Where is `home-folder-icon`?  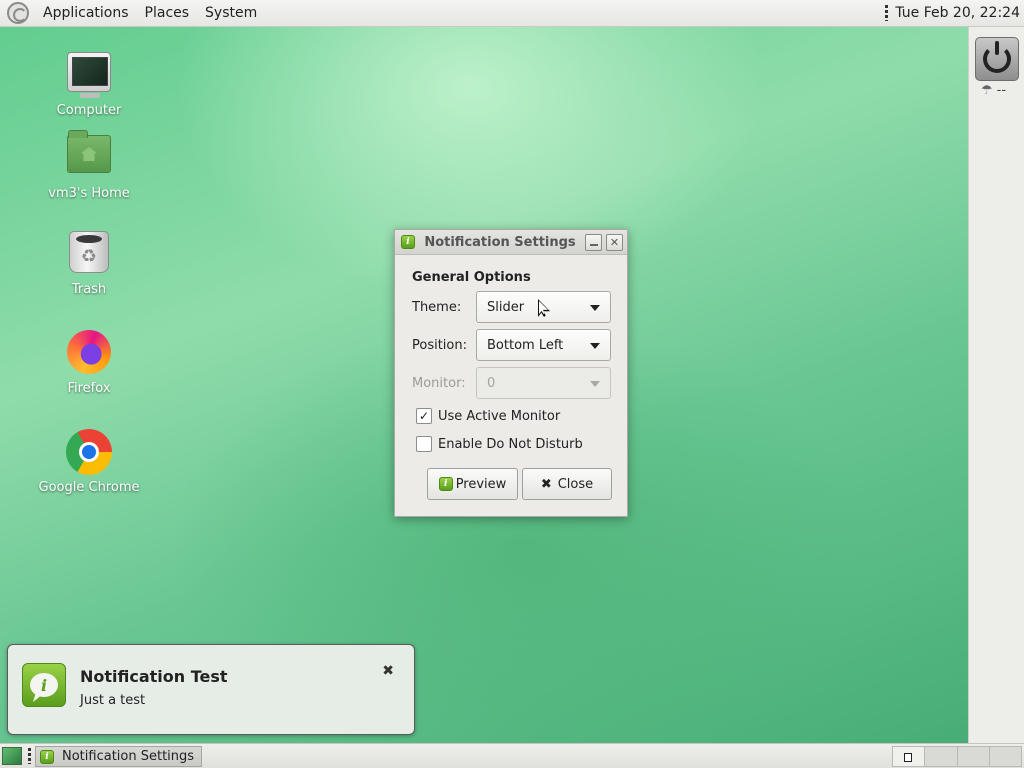
home-folder-icon is located at coordinates (89, 151).